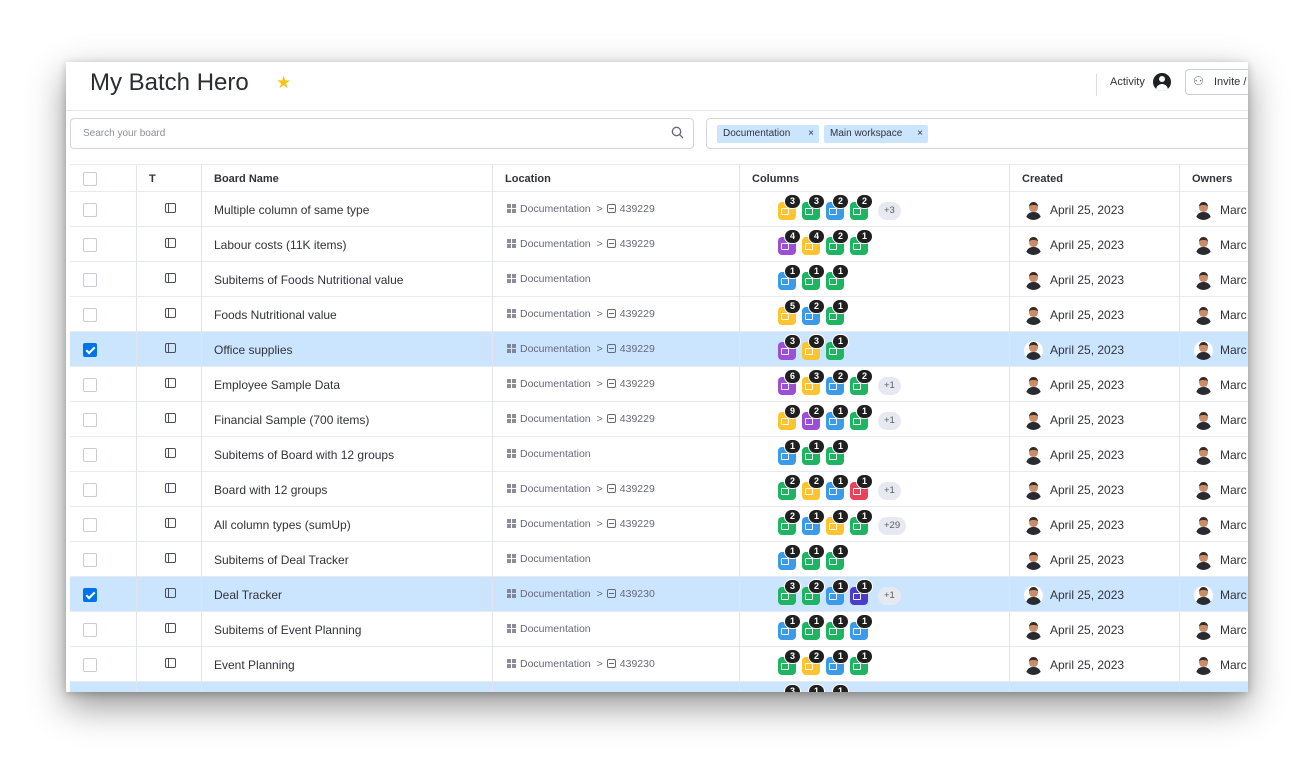 This screenshot has height=780, width=1303. What do you see at coordinates (347, 664) in the screenshot?
I see `row-board-name-cell: Event Planning` at bounding box center [347, 664].